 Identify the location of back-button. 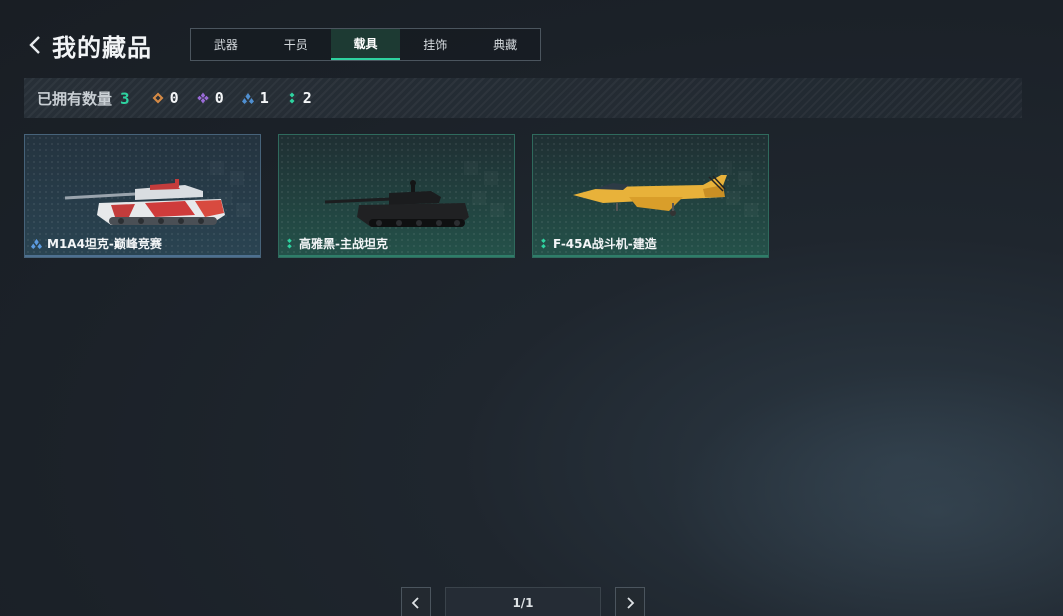
(35, 45).